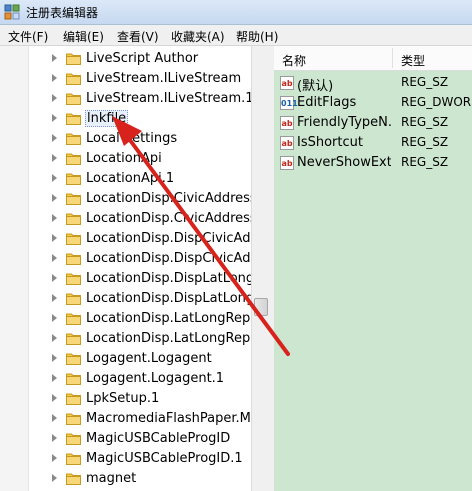 This screenshot has width=472, height=491. I want to click on column-header-type: 类型, so click(413, 60).